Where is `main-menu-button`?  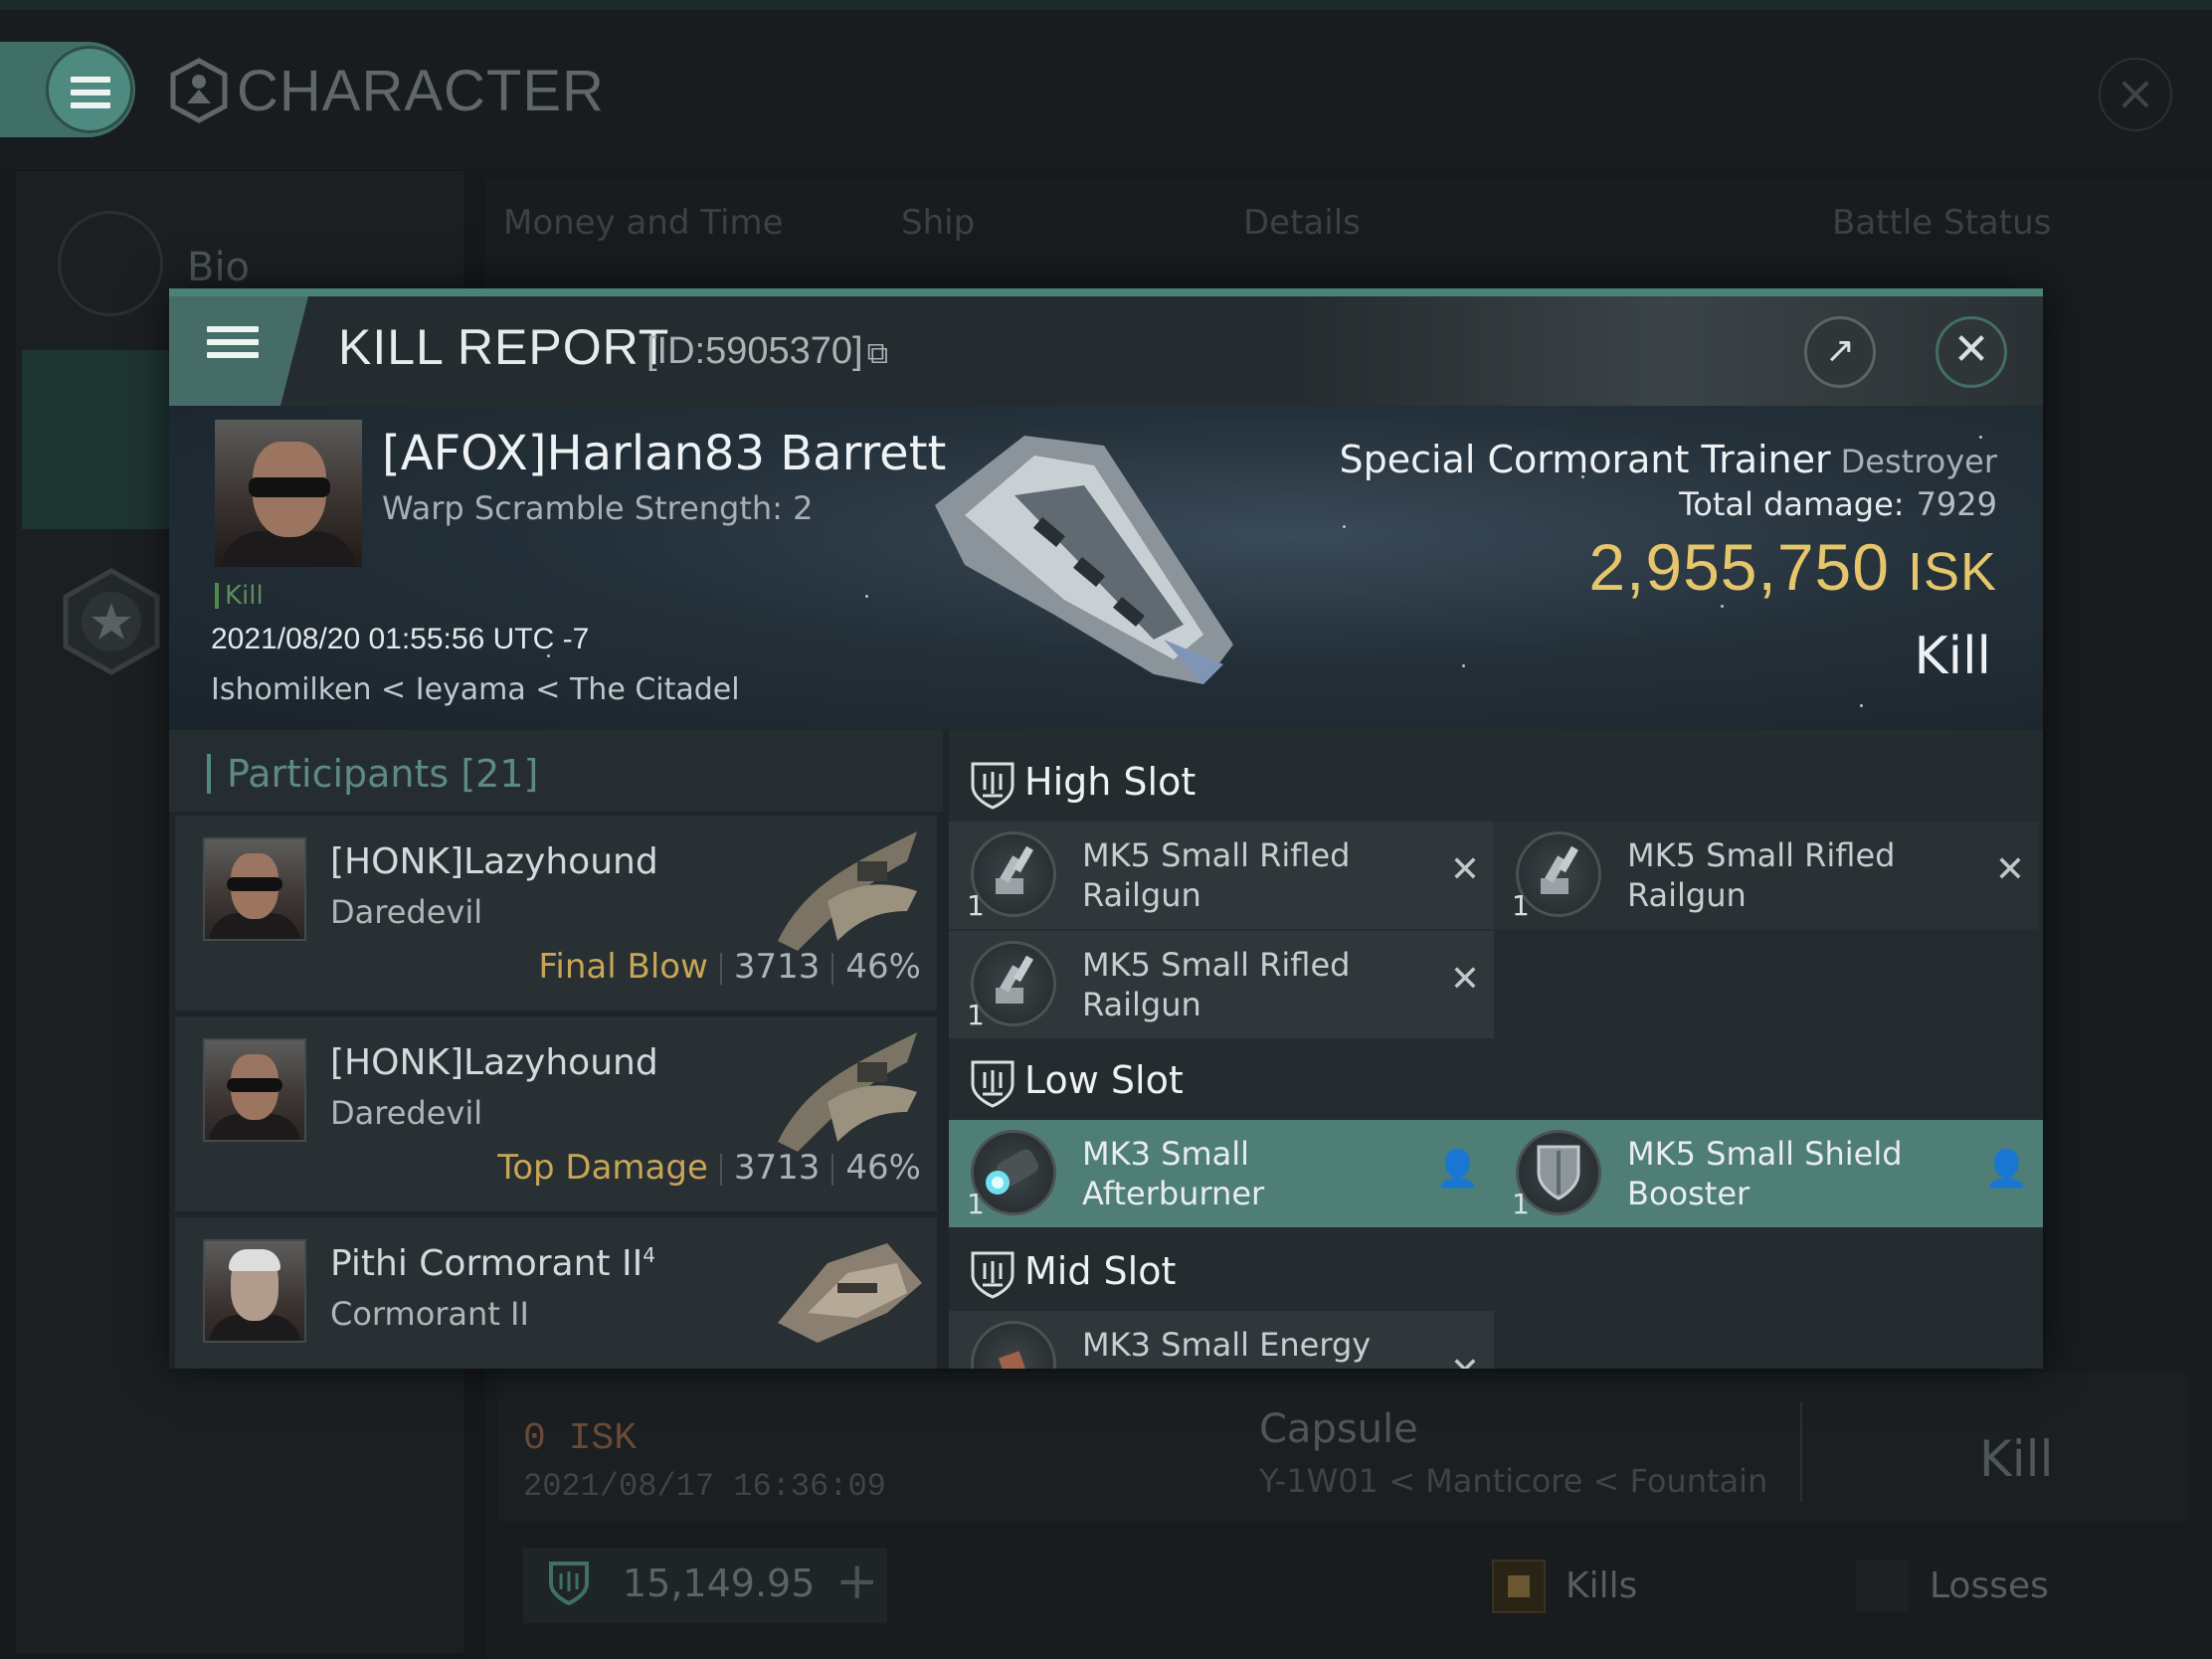
main-menu-button is located at coordinates (89, 89).